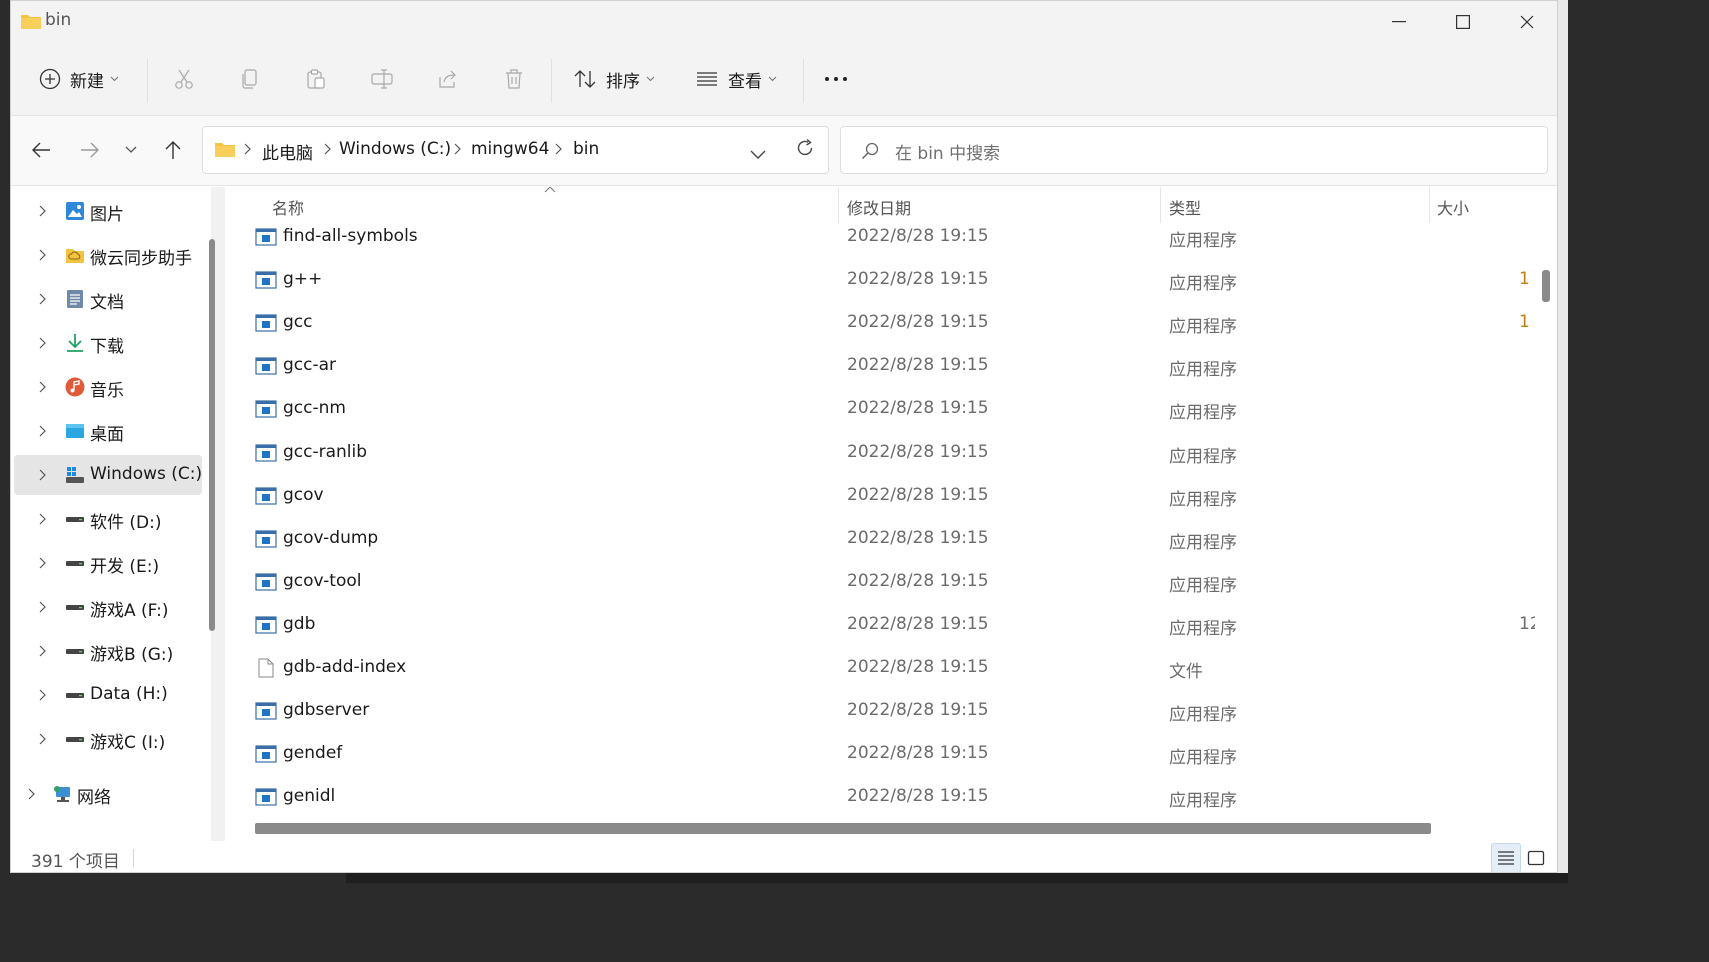  I want to click on sidebar-item-windows-c: Windows (C:), so click(108, 475).